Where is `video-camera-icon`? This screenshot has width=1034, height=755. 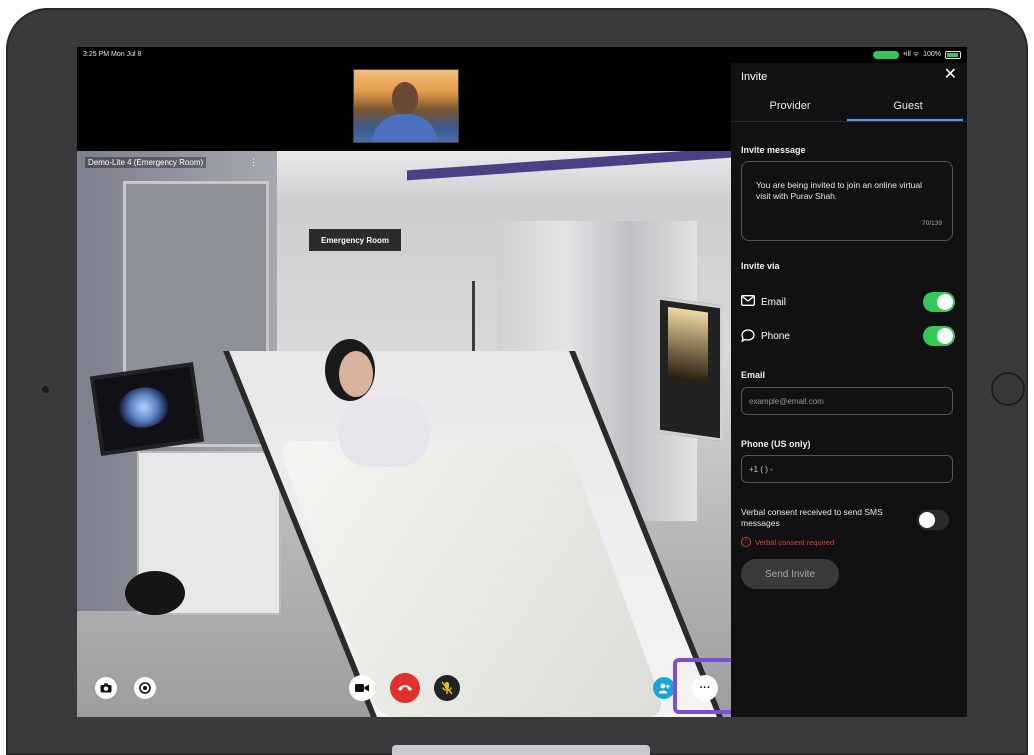 video-camera-icon is located at coordinates (362, 688).